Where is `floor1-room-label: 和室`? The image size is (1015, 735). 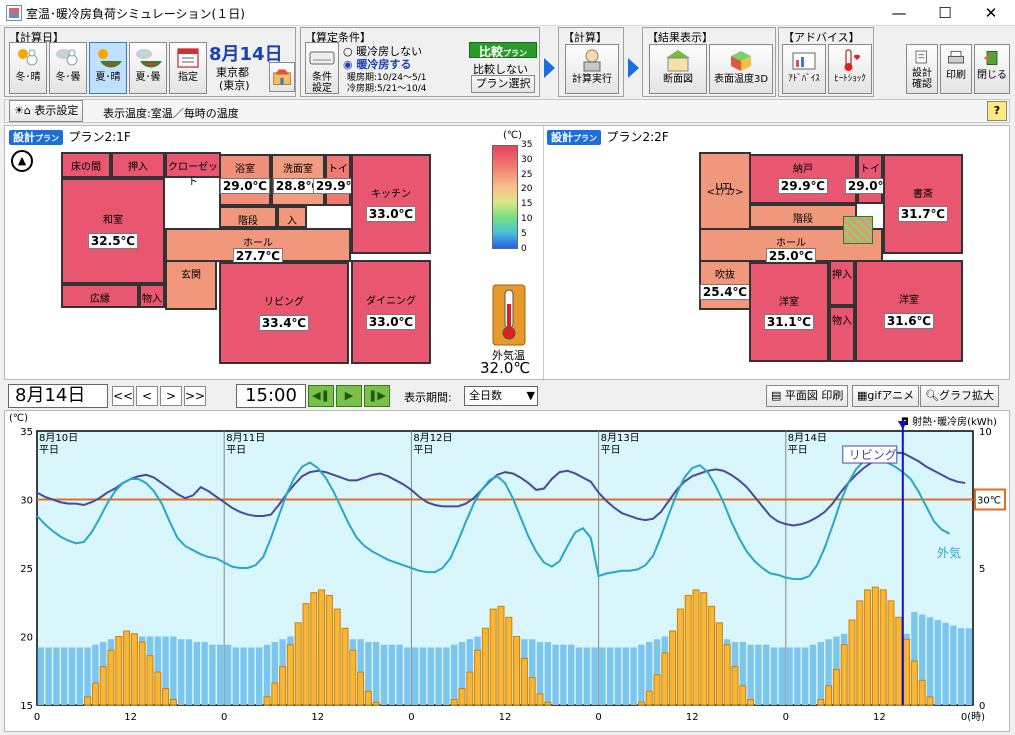 floor1-room-label: 和室 is located at coordinates (113, 220).